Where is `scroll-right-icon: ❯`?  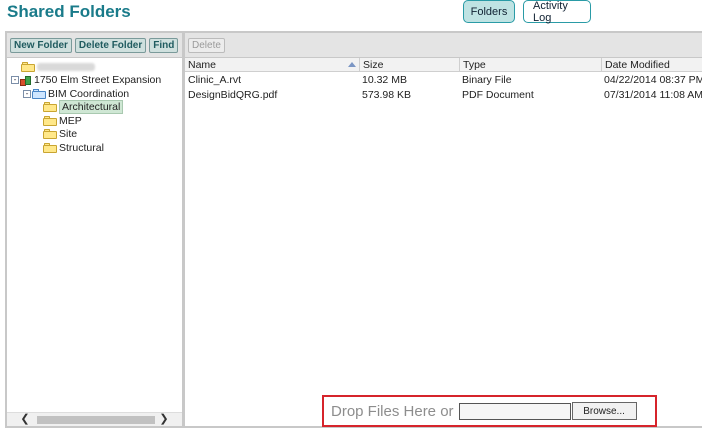
scroll-right-icon: ❯ is located at coordinates (164, 420).